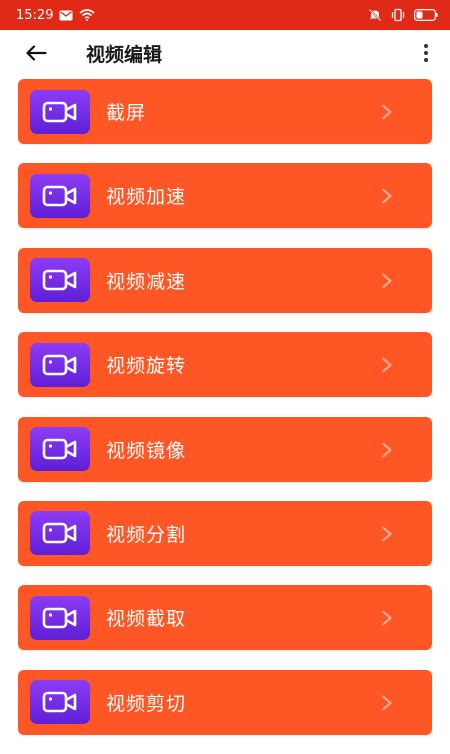  Describe the element at coordinates (146, 534) in the screenshot. I see `list-item-label: 视频分割` at that location.